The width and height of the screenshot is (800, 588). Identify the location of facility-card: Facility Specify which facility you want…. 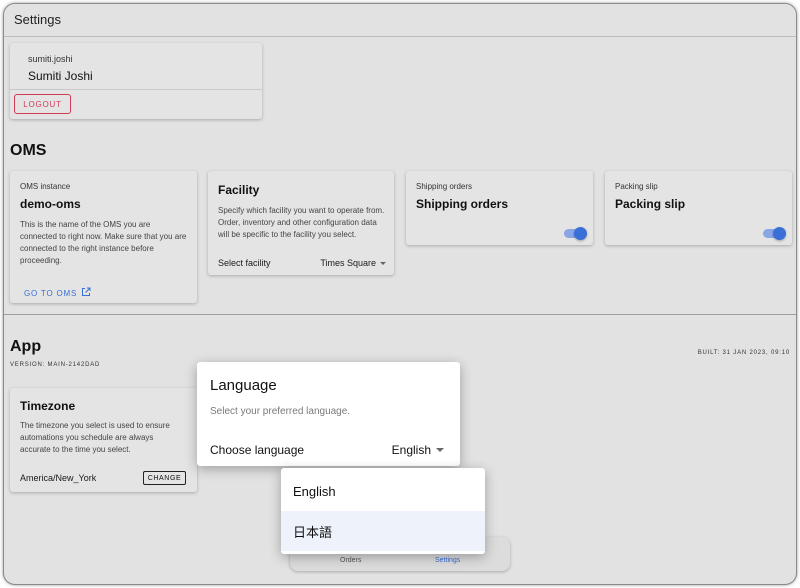
(301, 223).